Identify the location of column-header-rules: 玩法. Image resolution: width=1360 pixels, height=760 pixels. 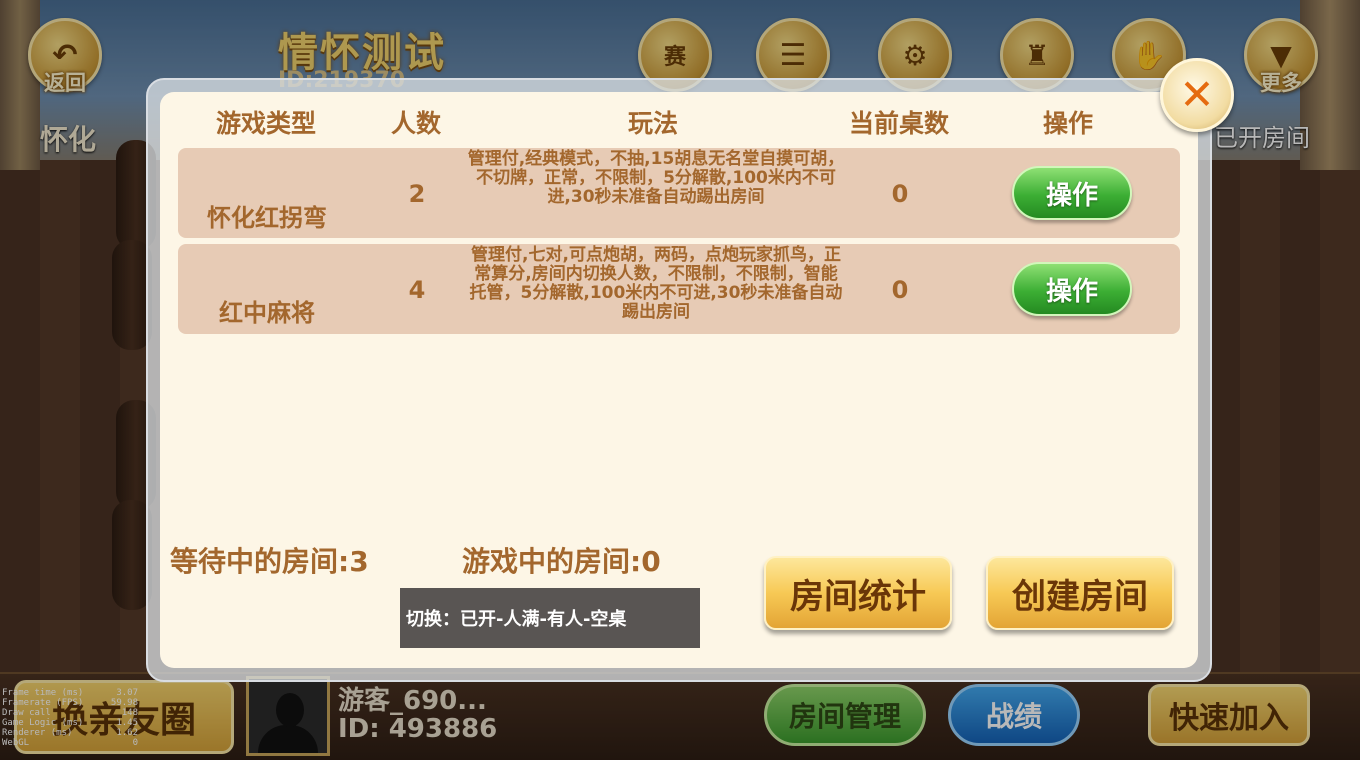
(653, 123).